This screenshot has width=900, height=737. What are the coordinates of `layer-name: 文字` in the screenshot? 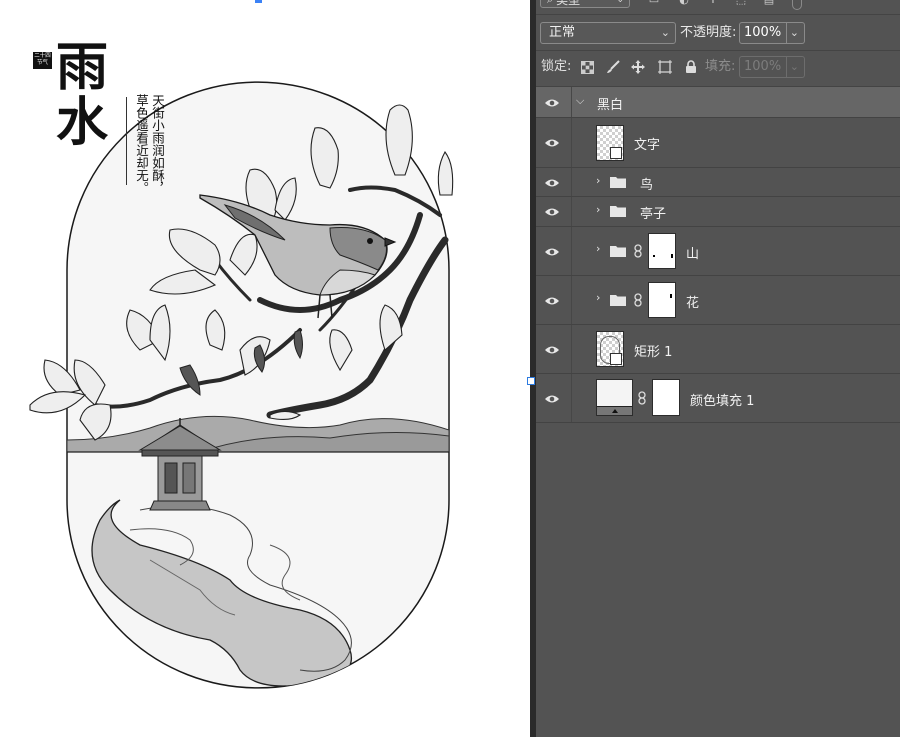 It's located at (647, 145).